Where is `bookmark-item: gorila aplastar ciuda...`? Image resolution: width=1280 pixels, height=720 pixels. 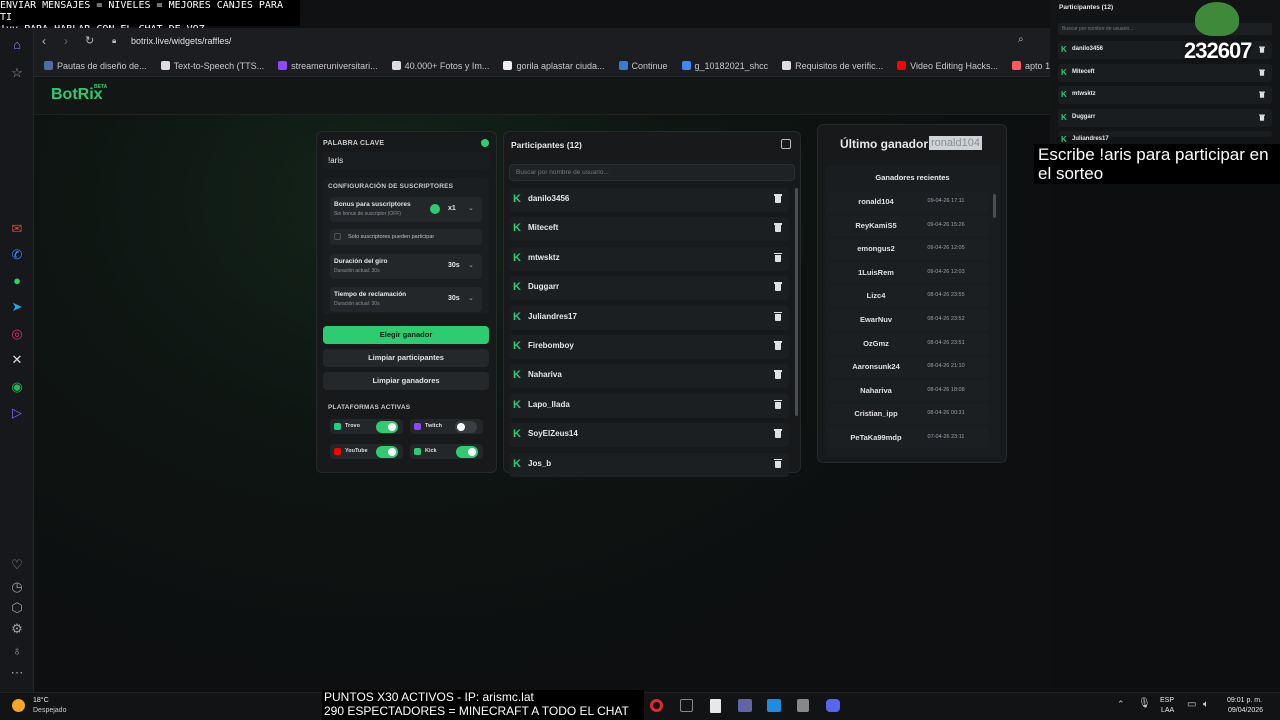
bookmark-item: gorila aplastar ciuda... is located at coordinates (554, 66).